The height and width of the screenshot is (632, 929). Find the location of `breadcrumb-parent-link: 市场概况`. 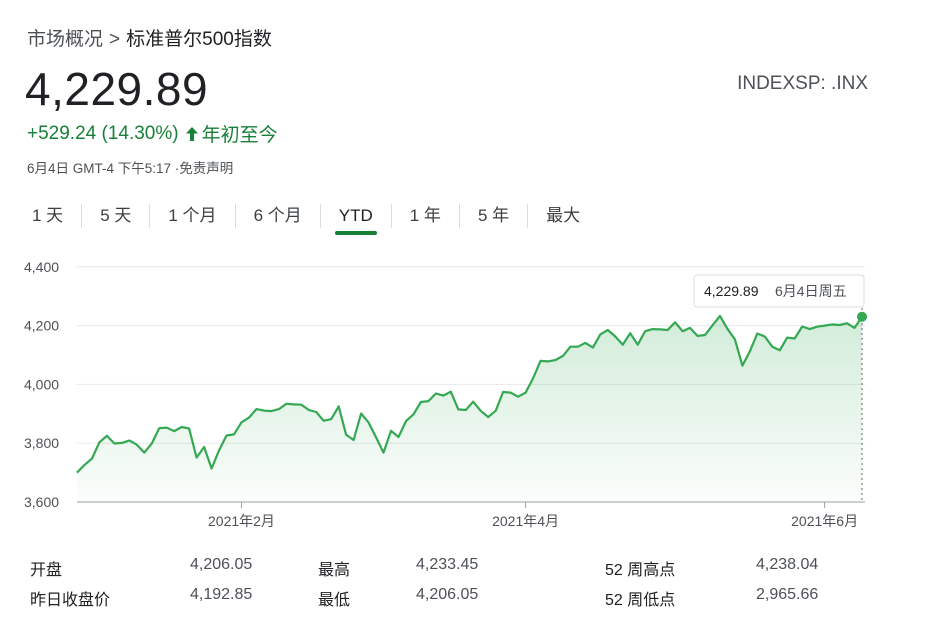

breadcrumb-parent-link: 市场概况 is located at coordinates (65, 39).